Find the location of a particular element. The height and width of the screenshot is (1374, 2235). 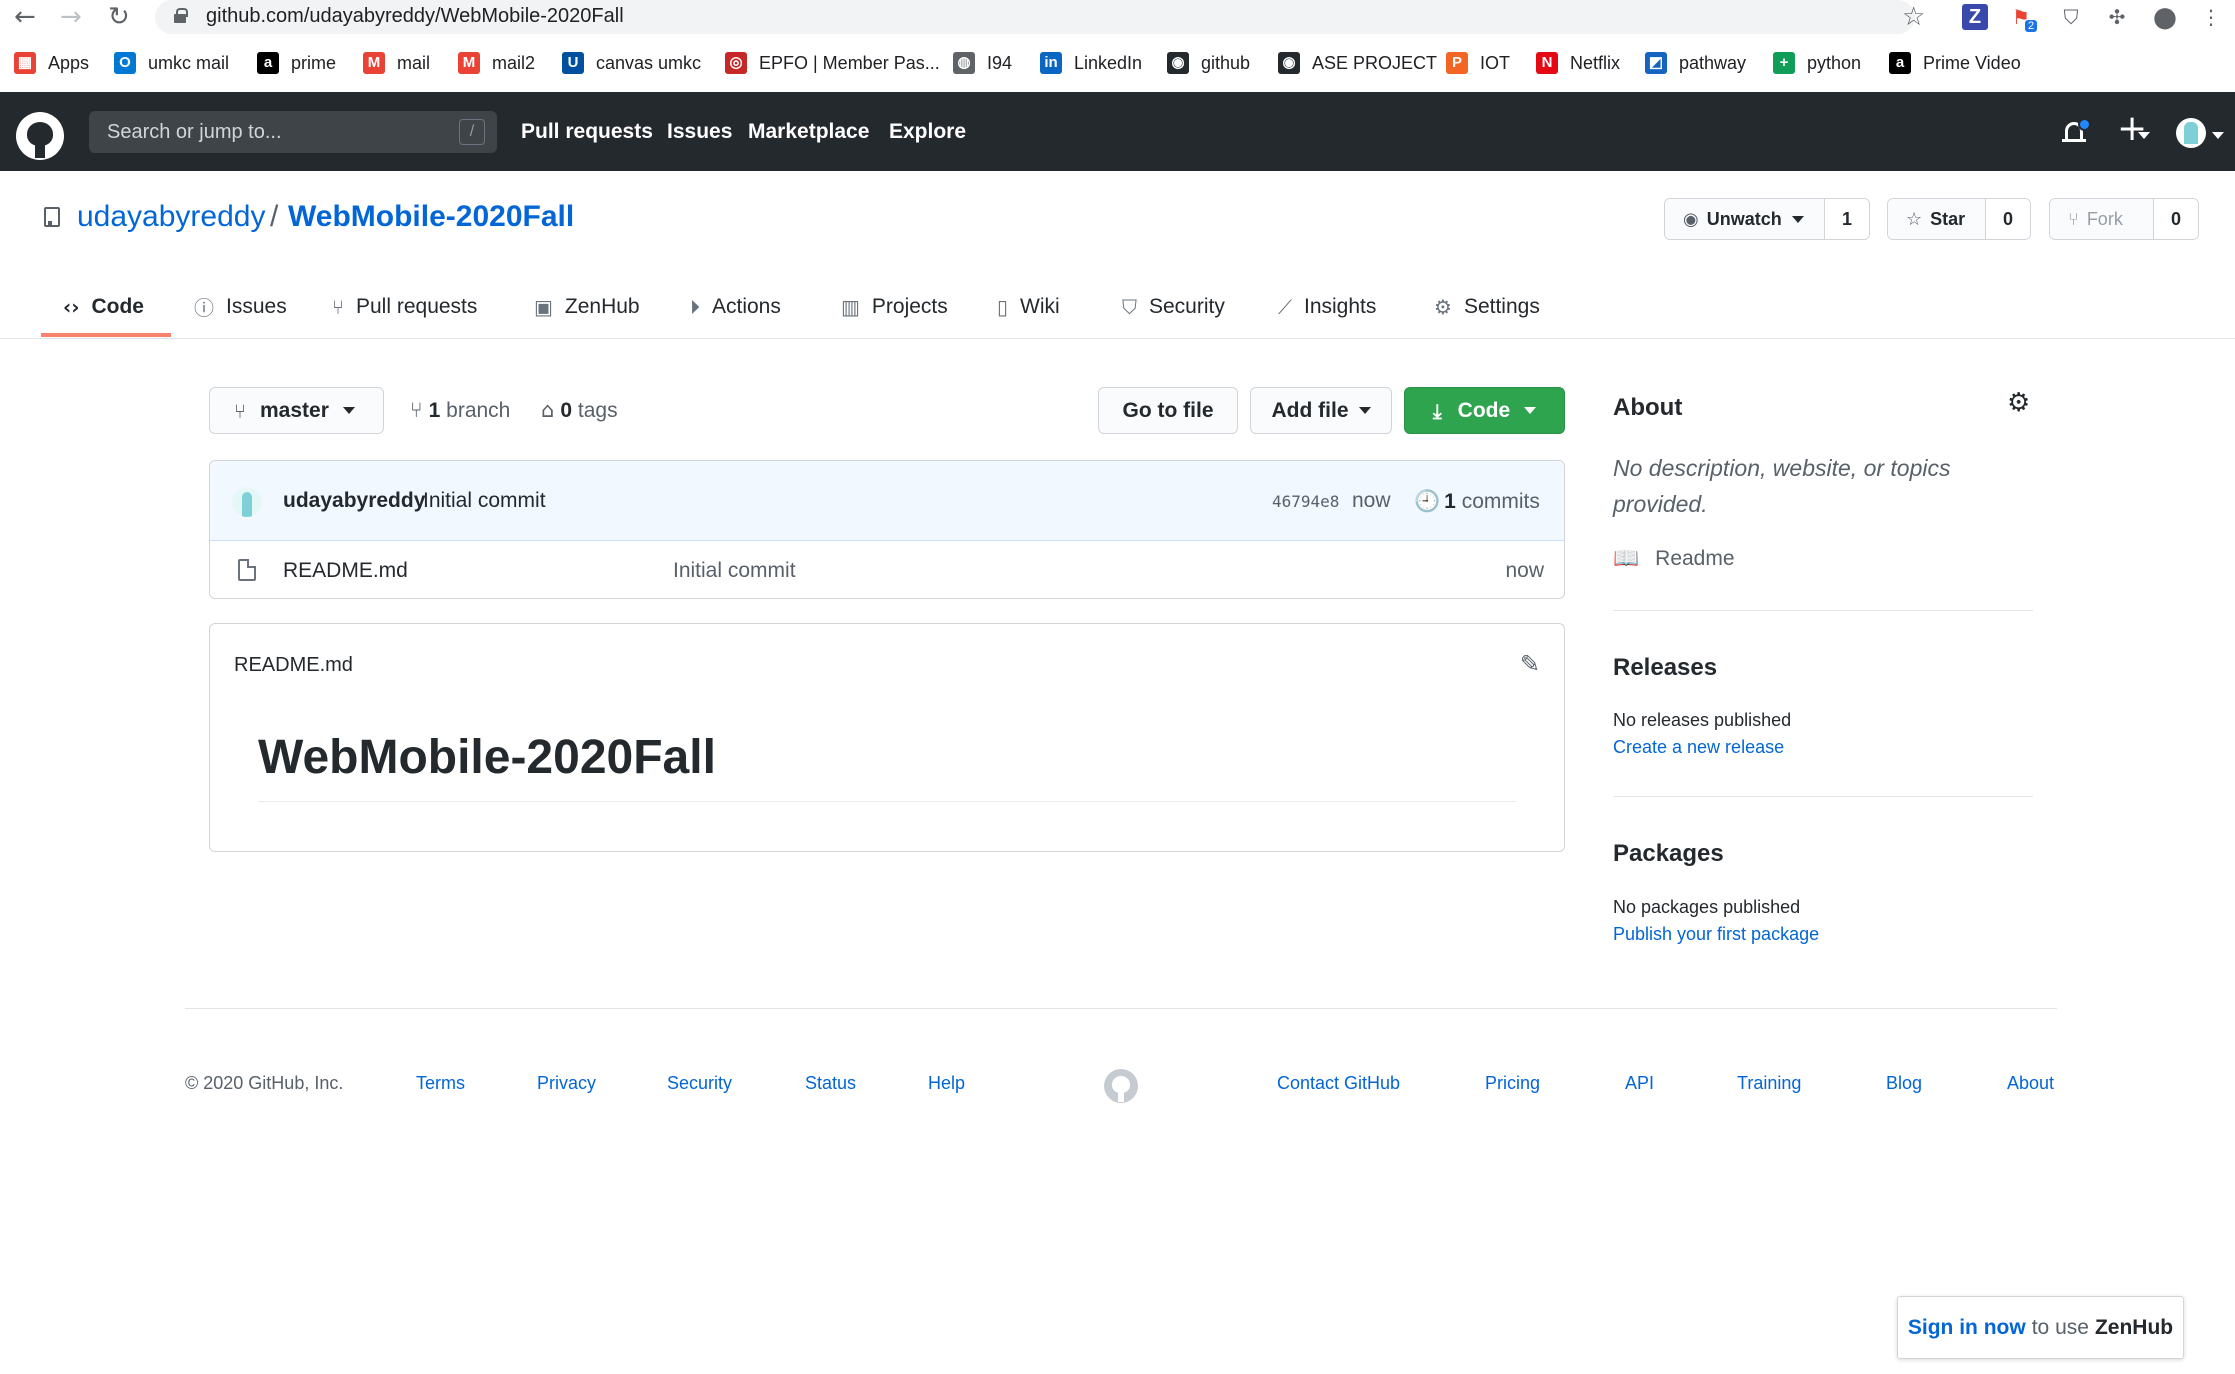

star-button: ☆ Star is located at coordinates (1937, 219).